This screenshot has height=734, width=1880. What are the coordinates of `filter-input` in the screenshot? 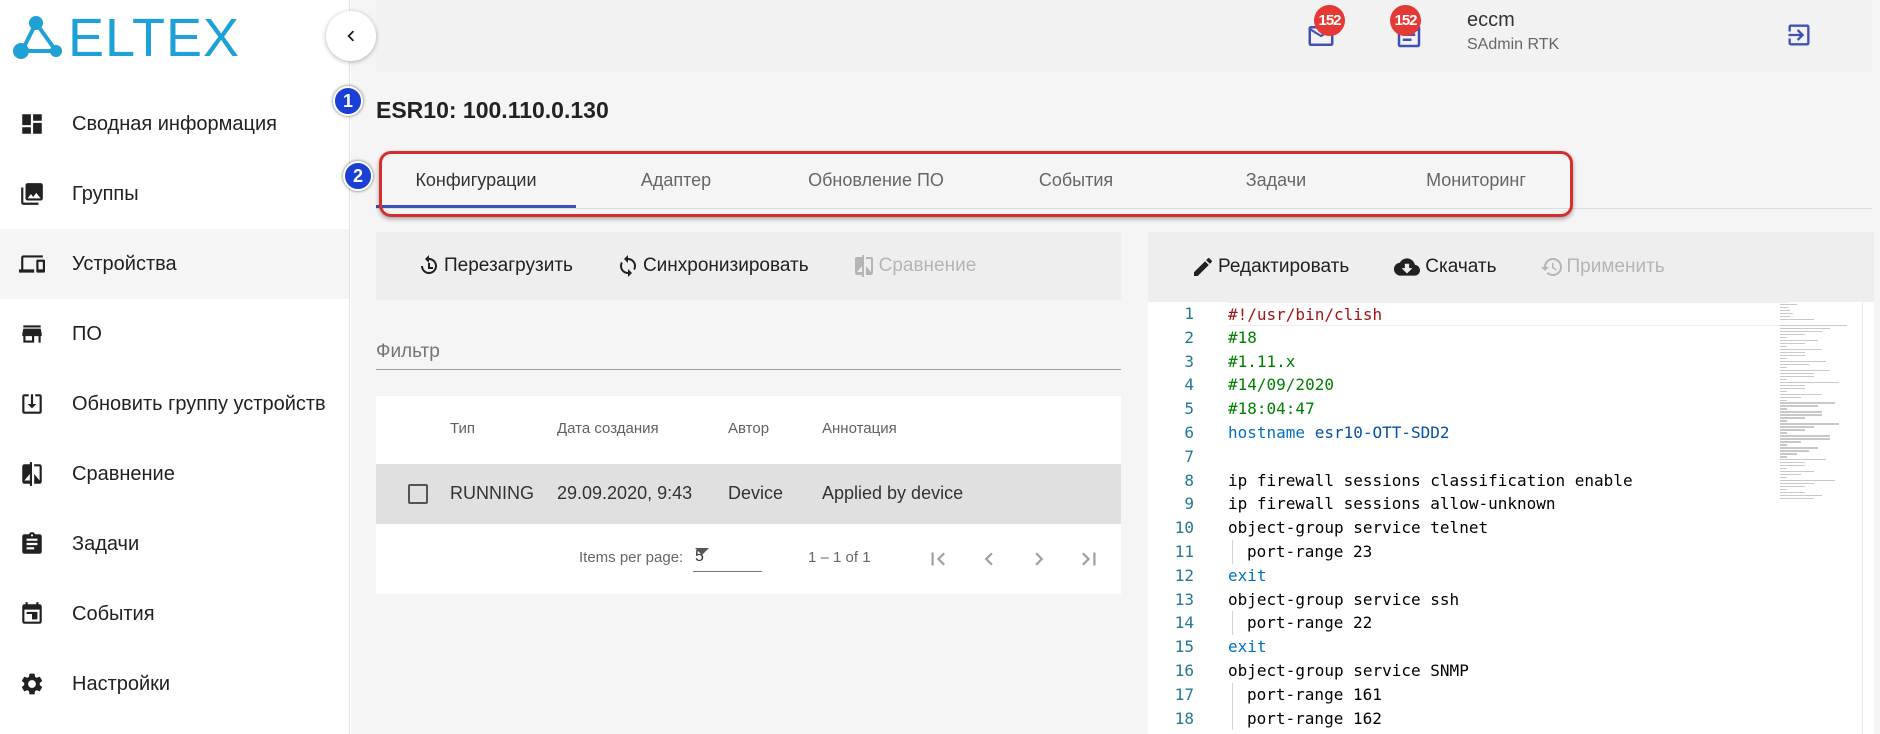 It's located at (748, 351).